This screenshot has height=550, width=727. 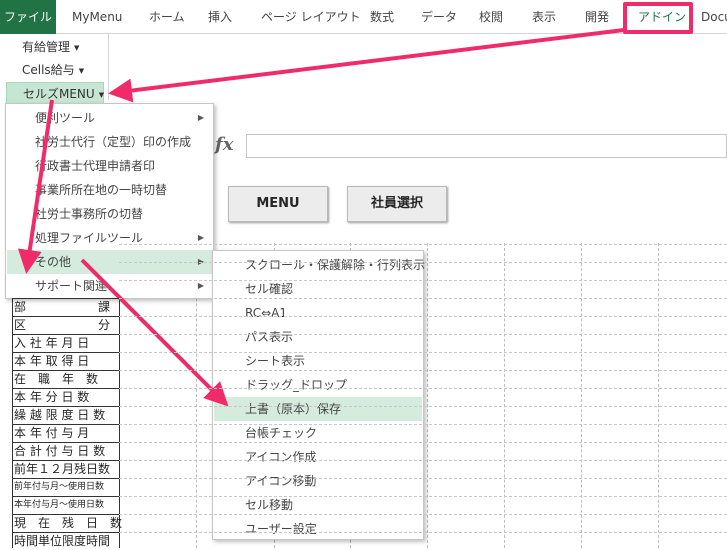 What do you see at coordinates (278, 204) in the screenshot?
I see `sheet-menu-button: MENU` at bounding box center [278, 204].